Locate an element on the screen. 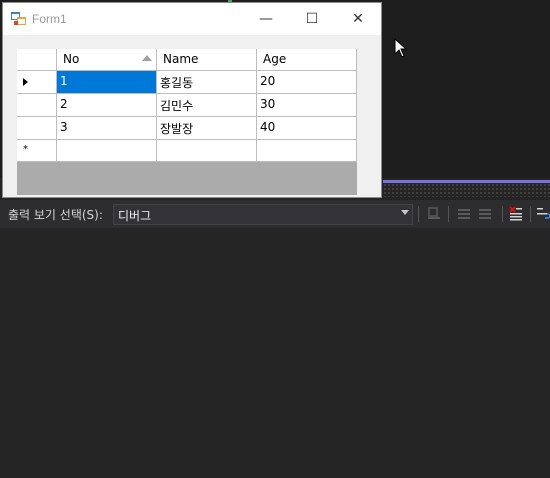  grid-cell-age: 20 is located at coordinates (307, 82).